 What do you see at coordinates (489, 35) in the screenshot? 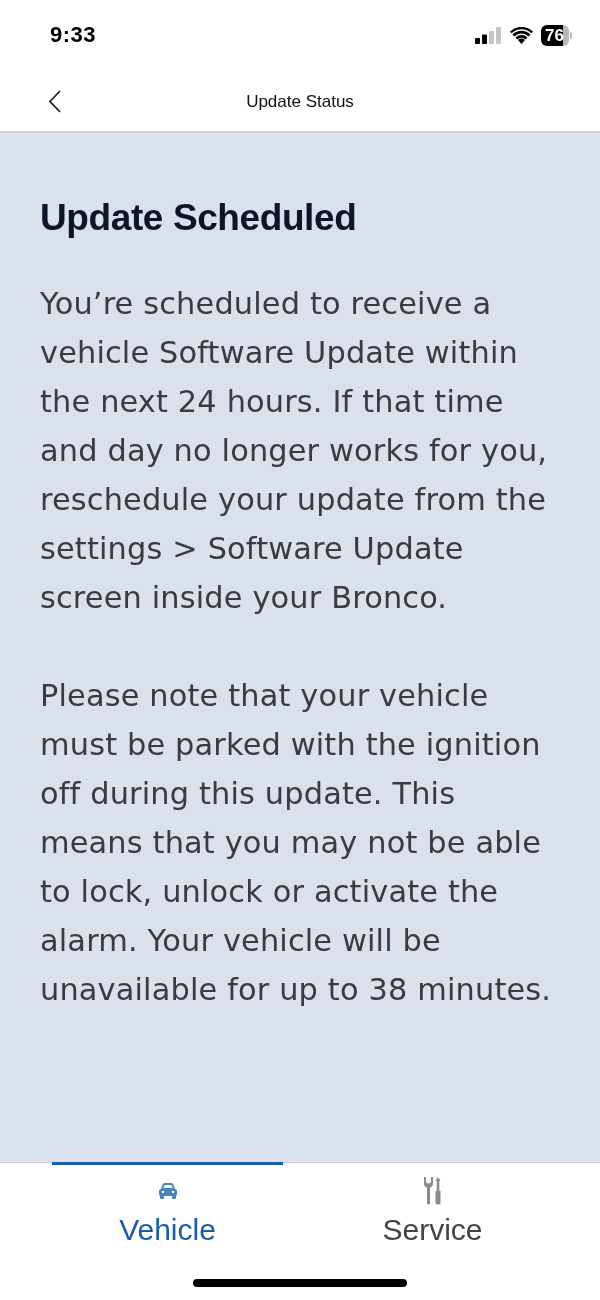
I see `signal-icon` at bounding box center [489, 35].